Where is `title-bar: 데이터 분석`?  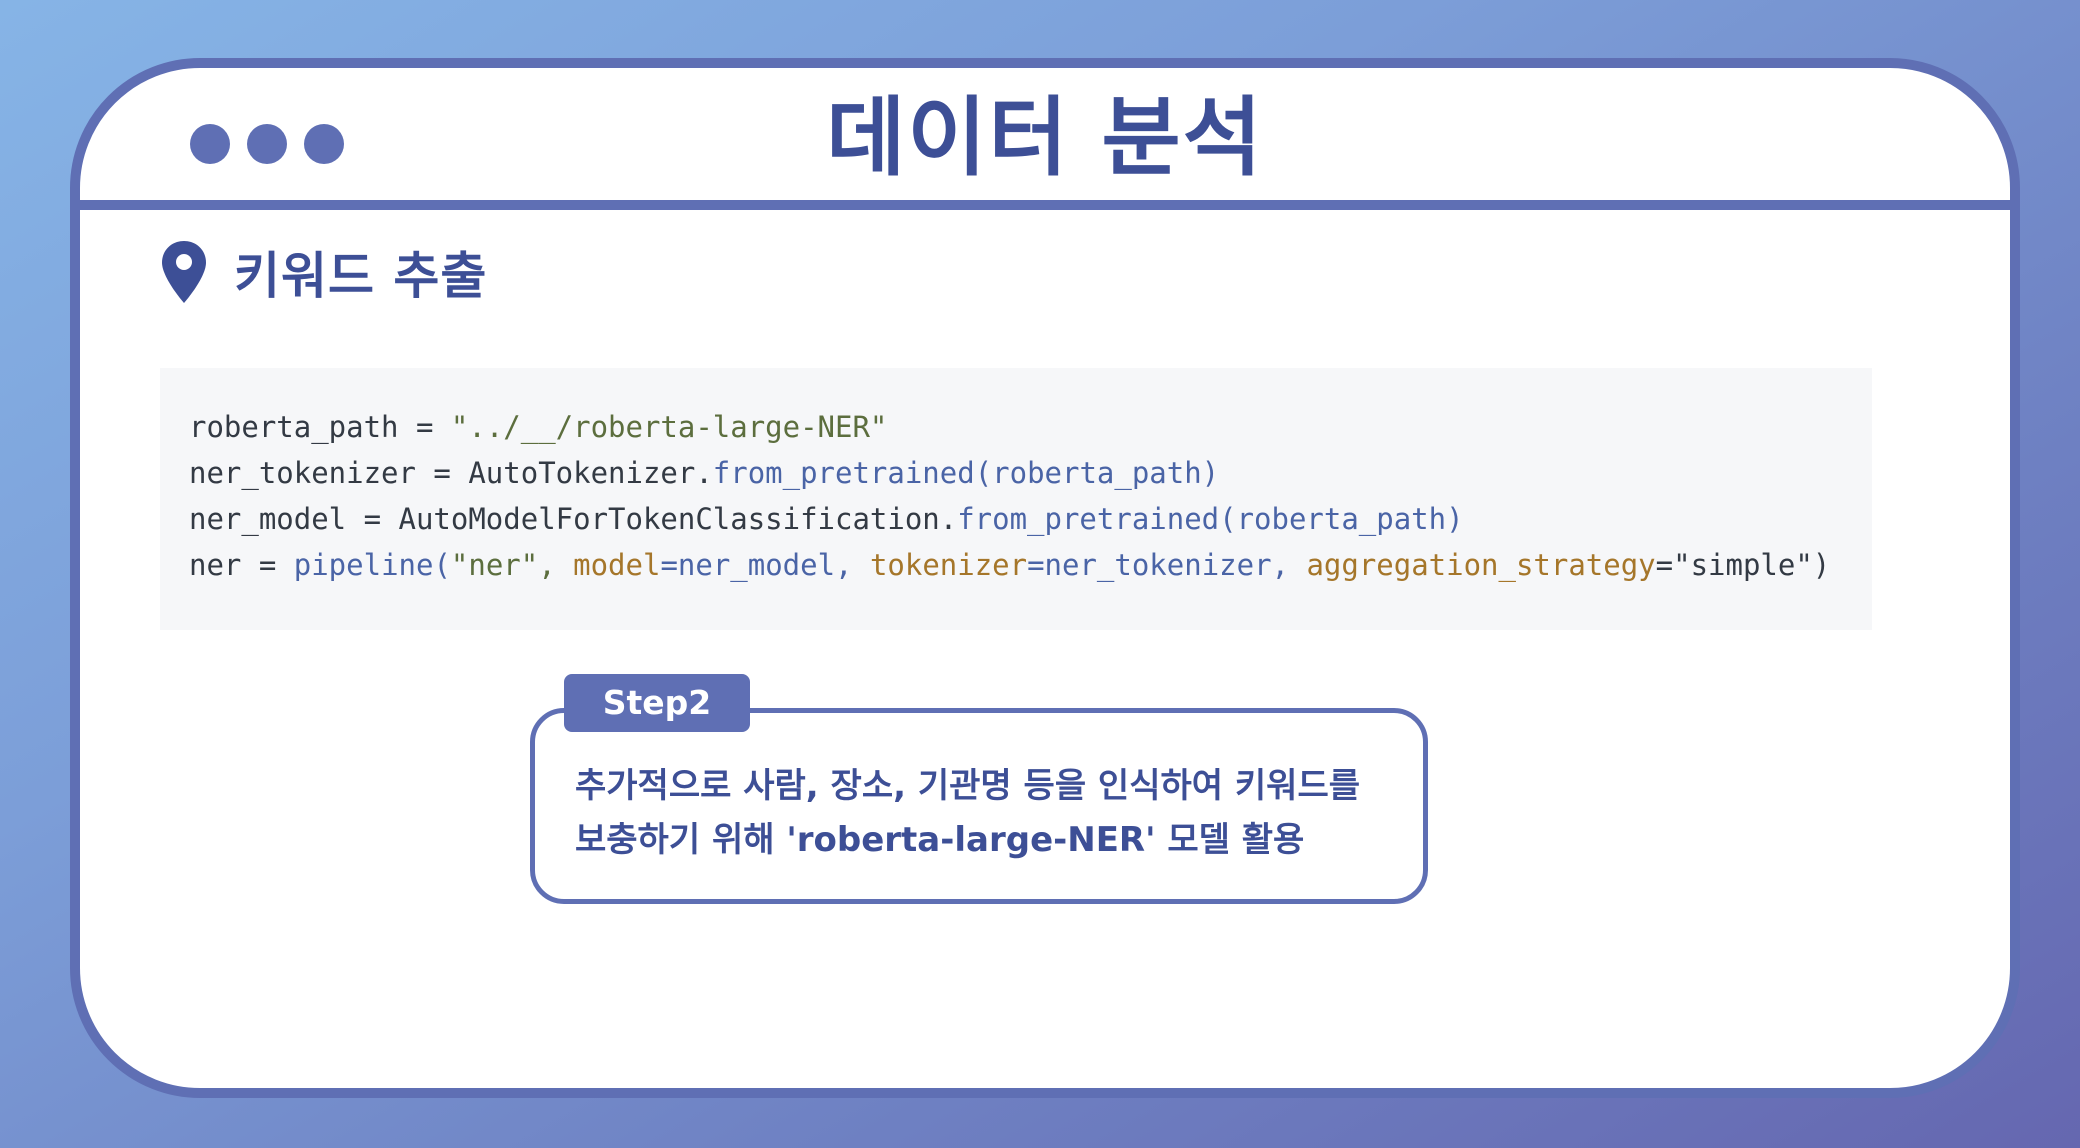 title-bar: 데이터 분석 is located at coordinates (1045, 139).